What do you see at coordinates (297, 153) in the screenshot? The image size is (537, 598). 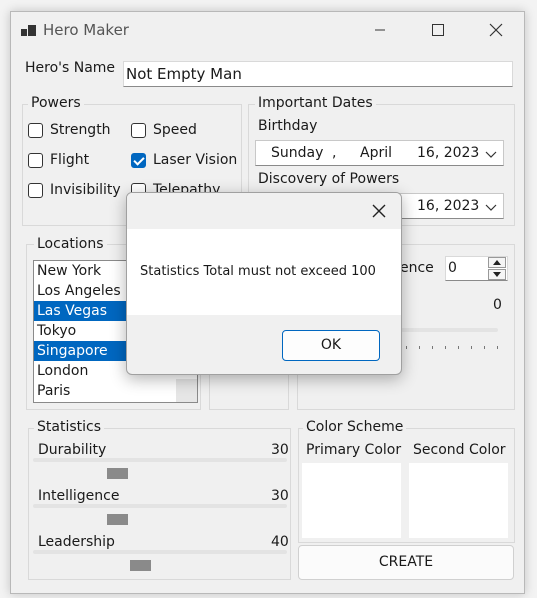 I see `birthday-weekday: Sunday` at bounding box center [297, 153].